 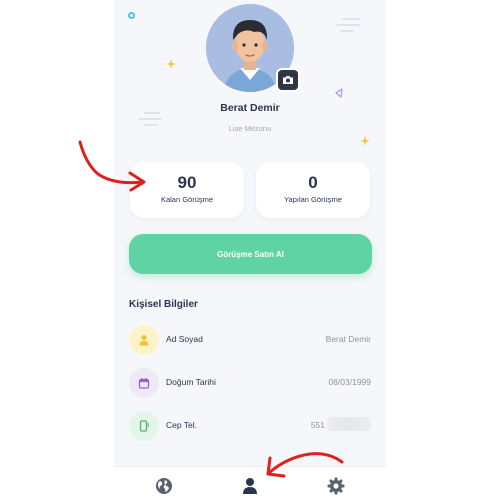 What do you see at coordinates (187, 199) in the screenshot?
I see `remaining-interviews-label: Kalan Görüşme` at bounding box center [187, 199].